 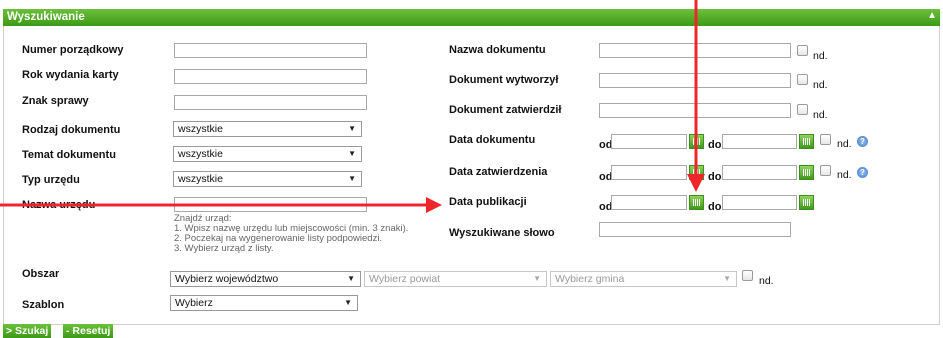 I want to click on annotation-arrow-horizontal, so click(x=221, y=205).